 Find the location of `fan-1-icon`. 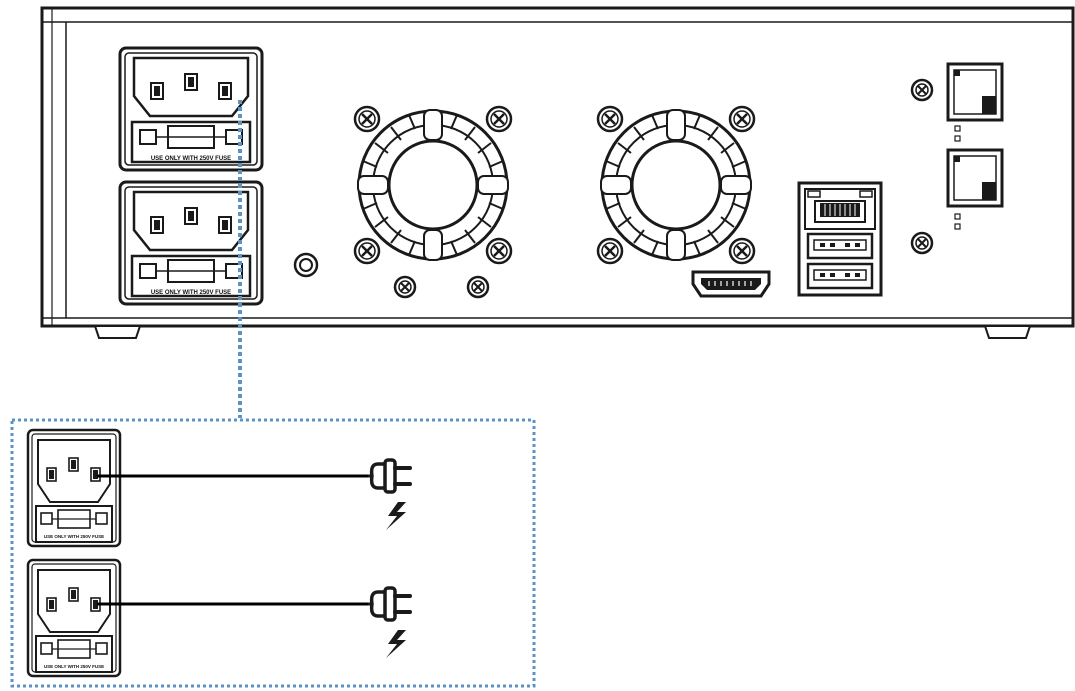

fan-1-icon is located at coordinates (433, 185).